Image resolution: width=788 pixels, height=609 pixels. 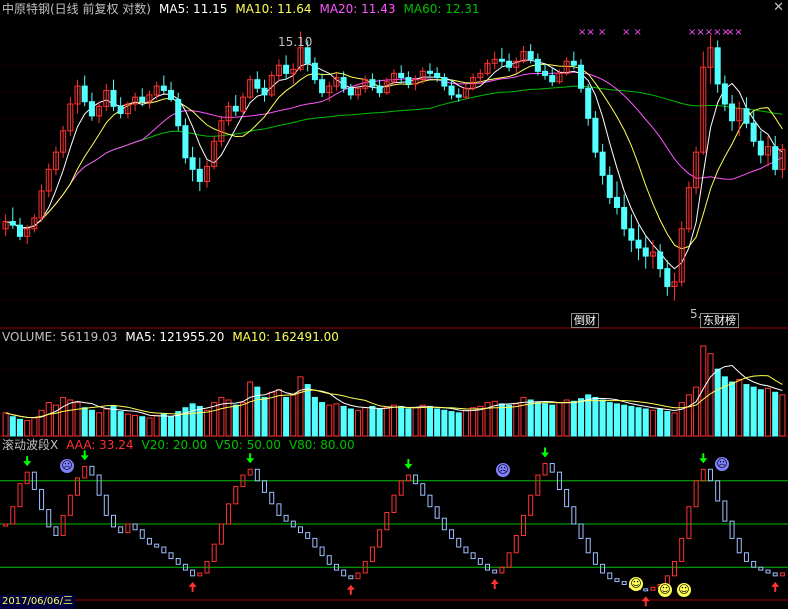 I want to click on tag-label: 倒财, so click(x=585, y=320).